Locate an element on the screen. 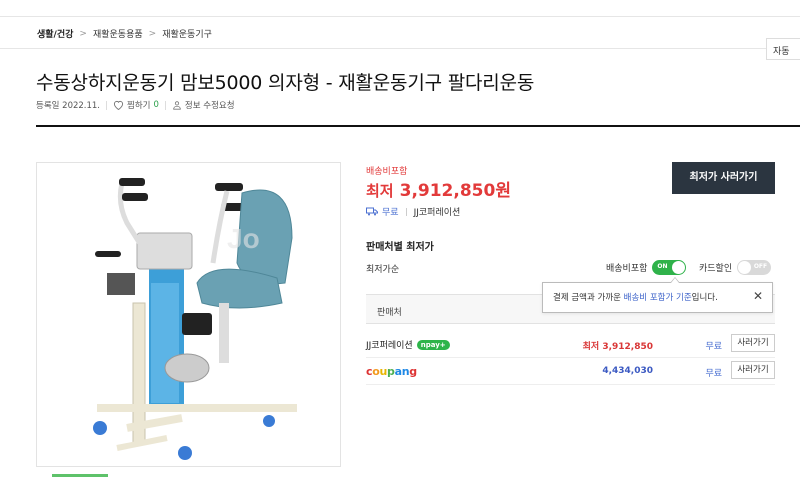 This screenshot has width=800, height=477. breadcrumb: 생활/건강 > 재활운동용품 > 재활운동기구 is located at coordinates (124, 34).